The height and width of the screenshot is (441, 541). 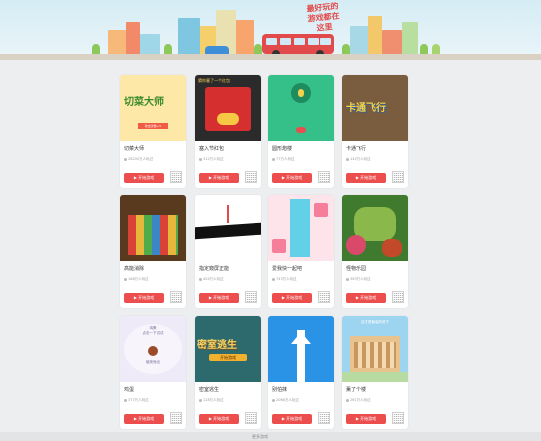 What do you see at coordinates (358, 279) in the screenshot?
I see `play-count: 363万人玩过` at bounding box center [358, 279].